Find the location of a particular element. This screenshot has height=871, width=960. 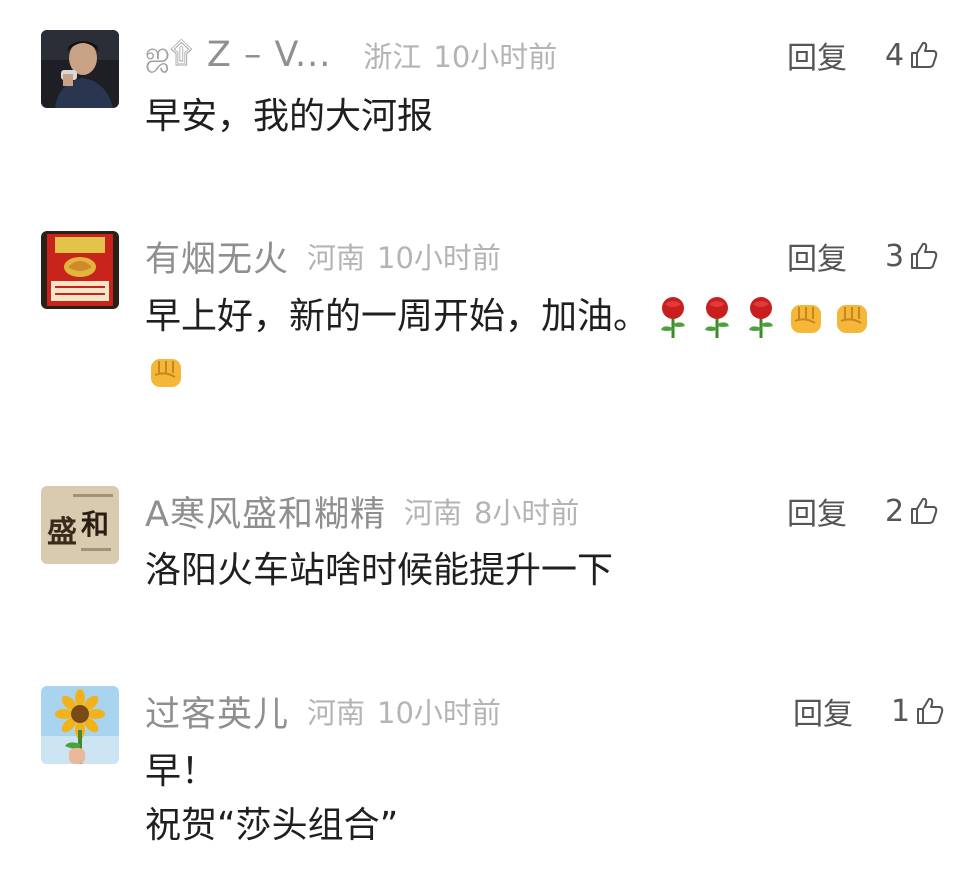

sunflower-avatar-icon is located at coordinates (80, 725).